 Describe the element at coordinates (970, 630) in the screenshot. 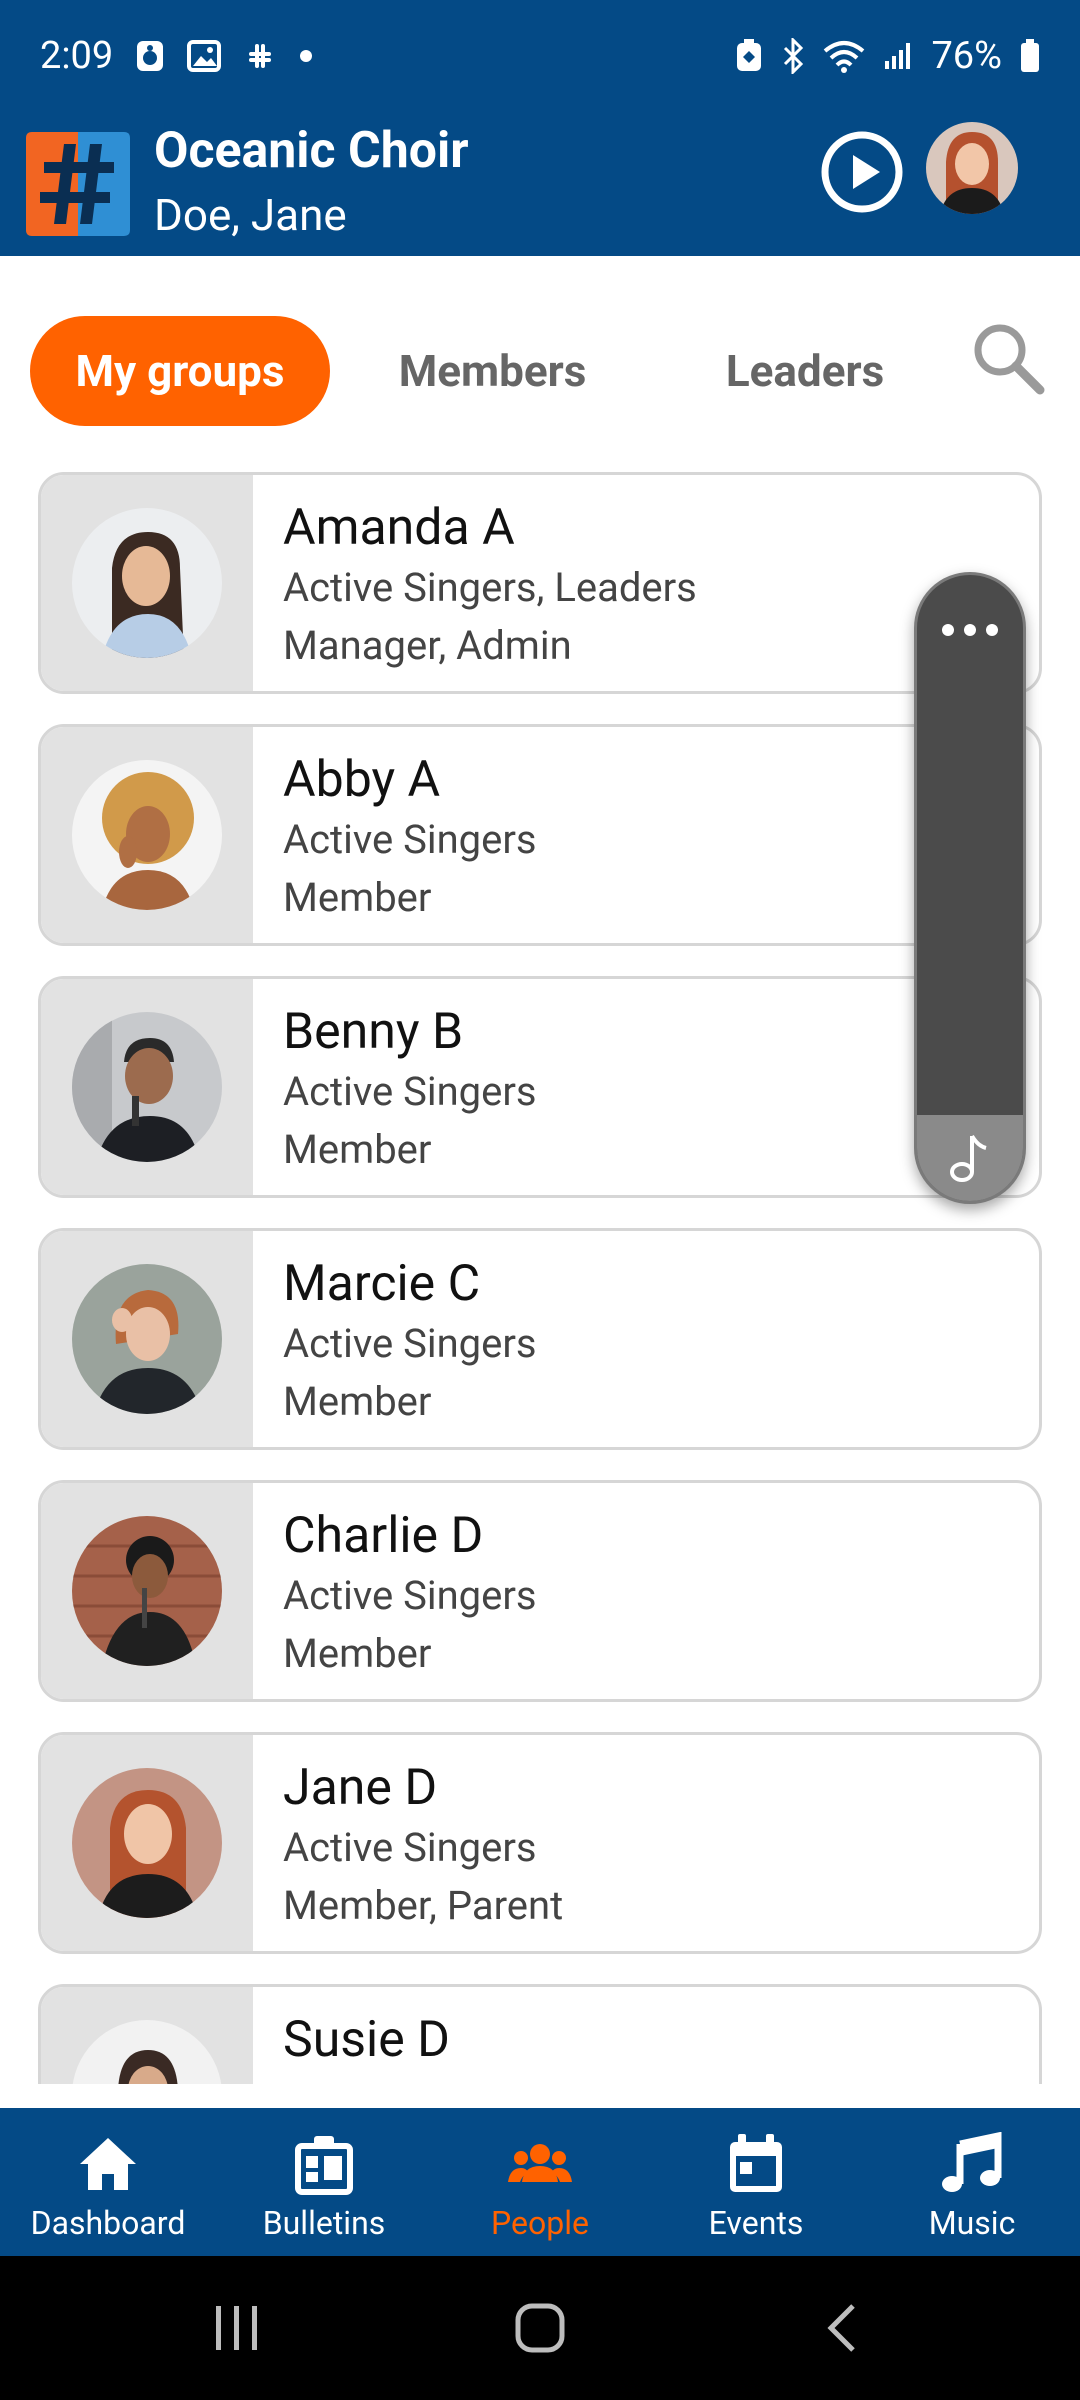

I see `more-options-icon` at that location.